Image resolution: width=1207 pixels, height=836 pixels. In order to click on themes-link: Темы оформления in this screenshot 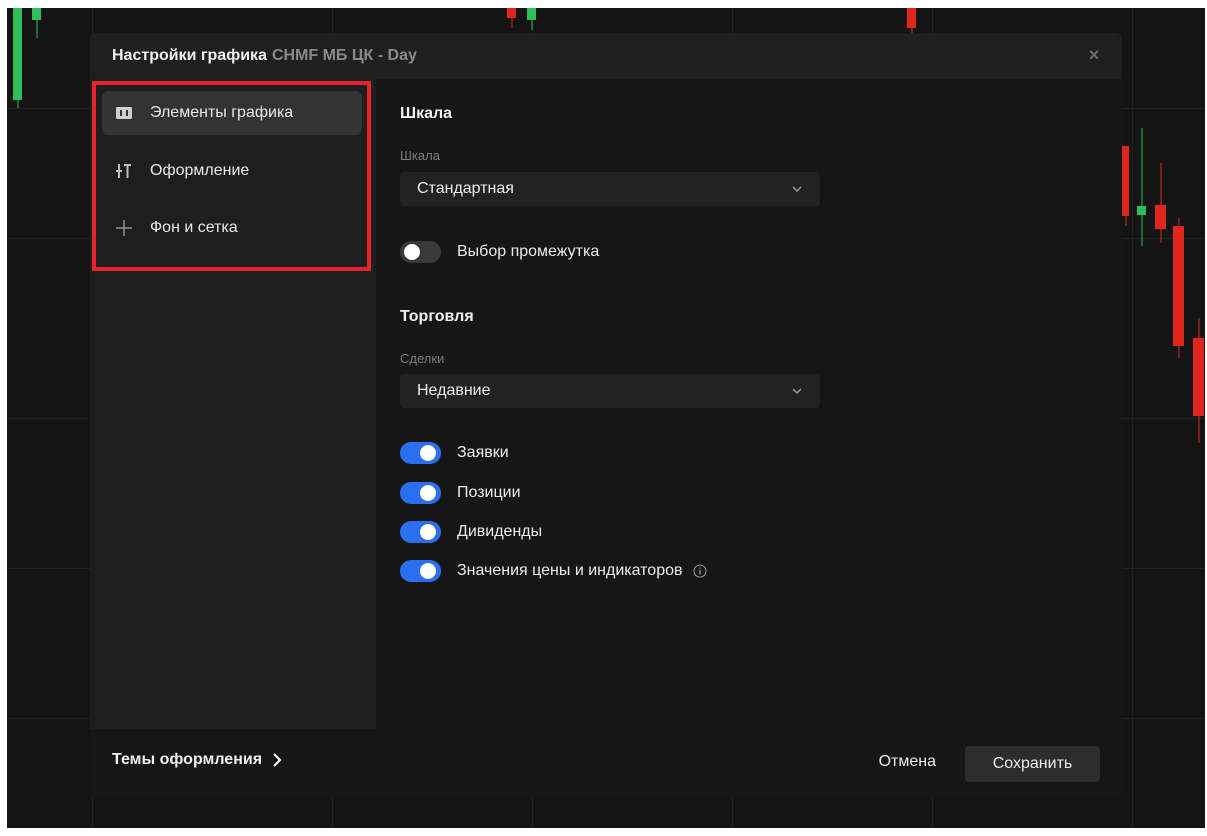, I will do `click(197, 760)`.